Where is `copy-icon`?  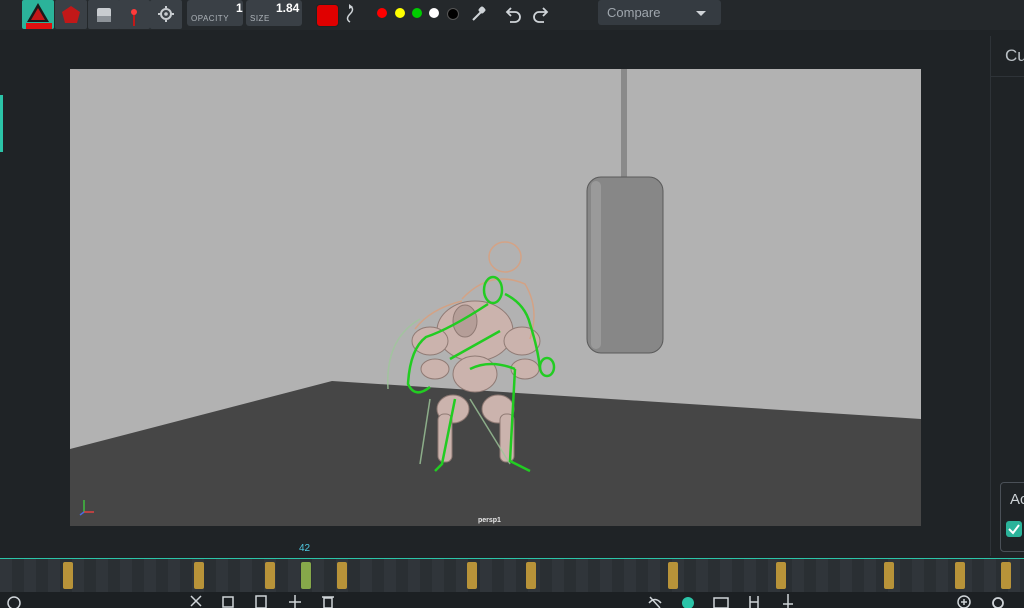 copy-icon is located at coordinates (228, 601).